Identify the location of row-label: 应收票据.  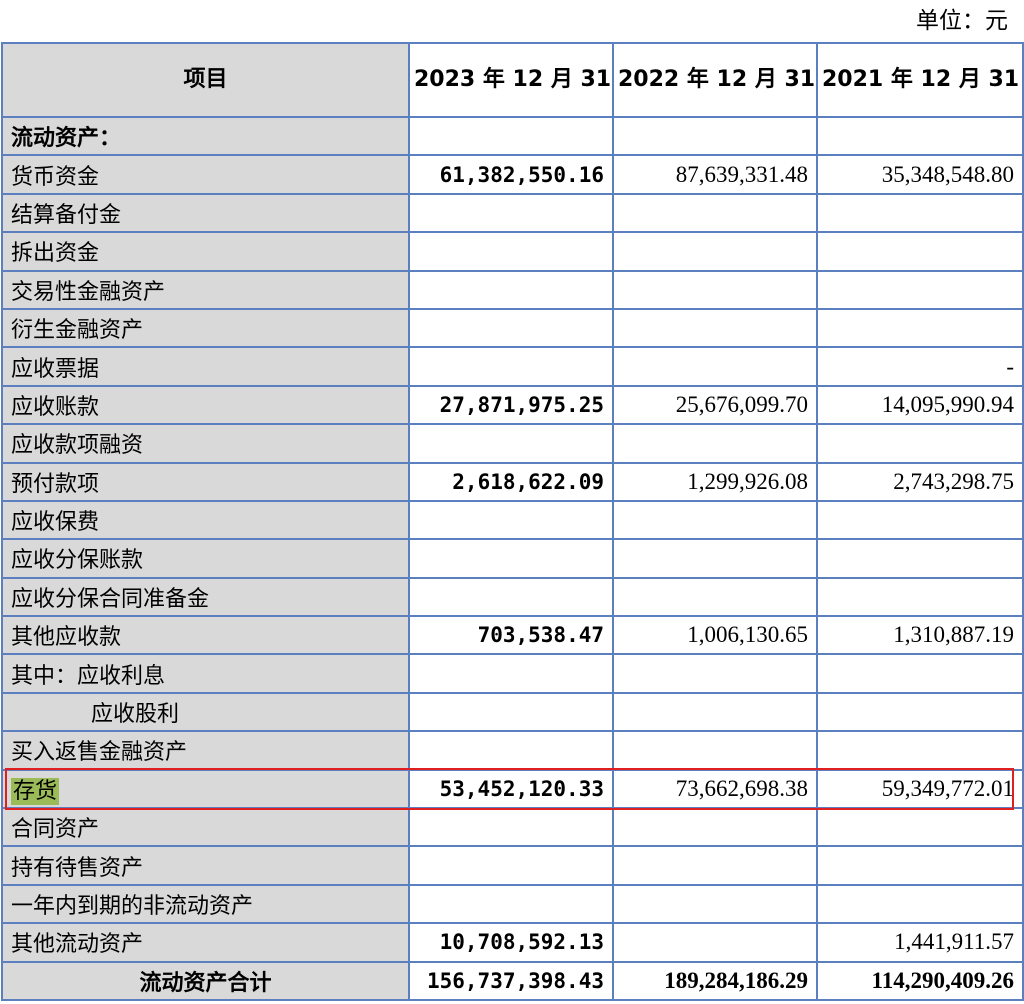
(205, 366).